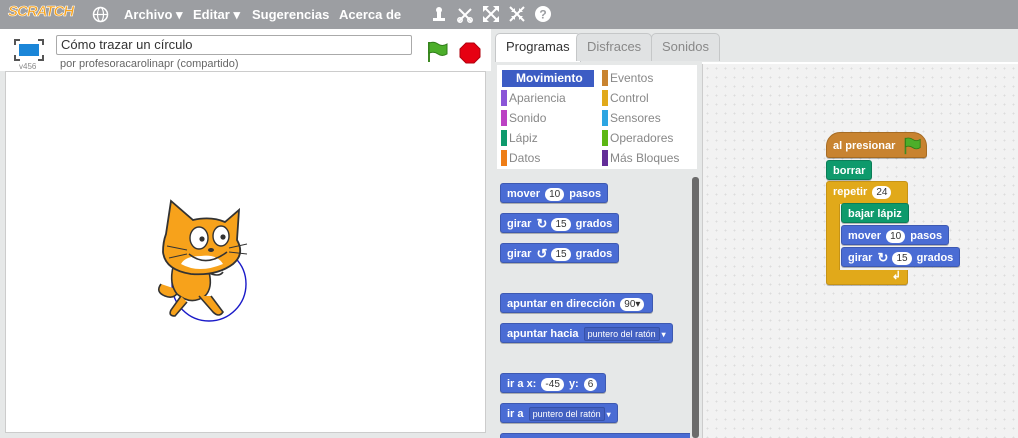 The height and width of the screenshot is (438, 1018). What do you see at coordinates (553, 383) in the screenshot?
I see `block-go-to-xy: ir a x: -45 y: 6` at bounding box center [553, 383].